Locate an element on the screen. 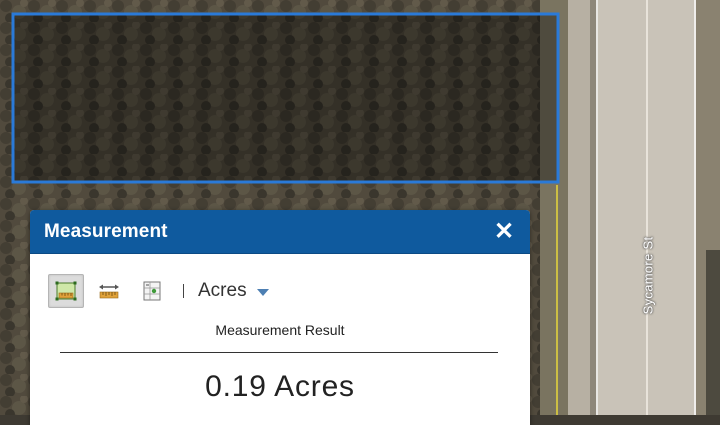  unit-dropdown: Acres is located at coordinates (233, 291).